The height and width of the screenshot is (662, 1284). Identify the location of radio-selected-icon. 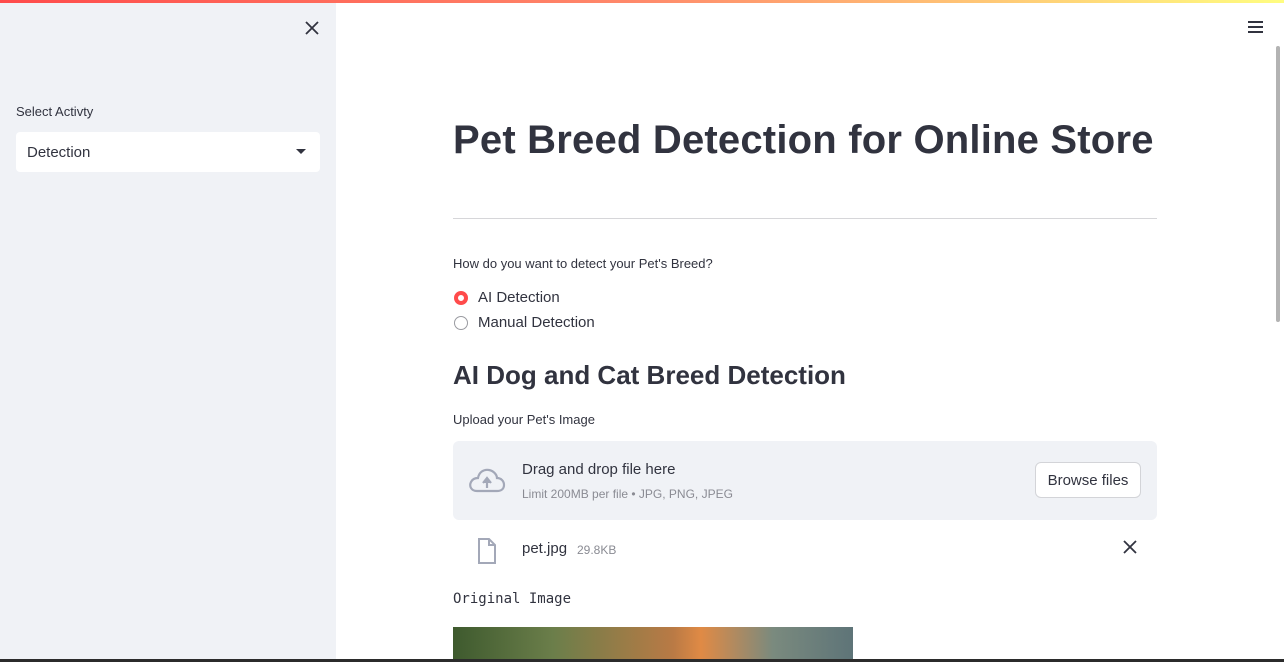
(461, 297).